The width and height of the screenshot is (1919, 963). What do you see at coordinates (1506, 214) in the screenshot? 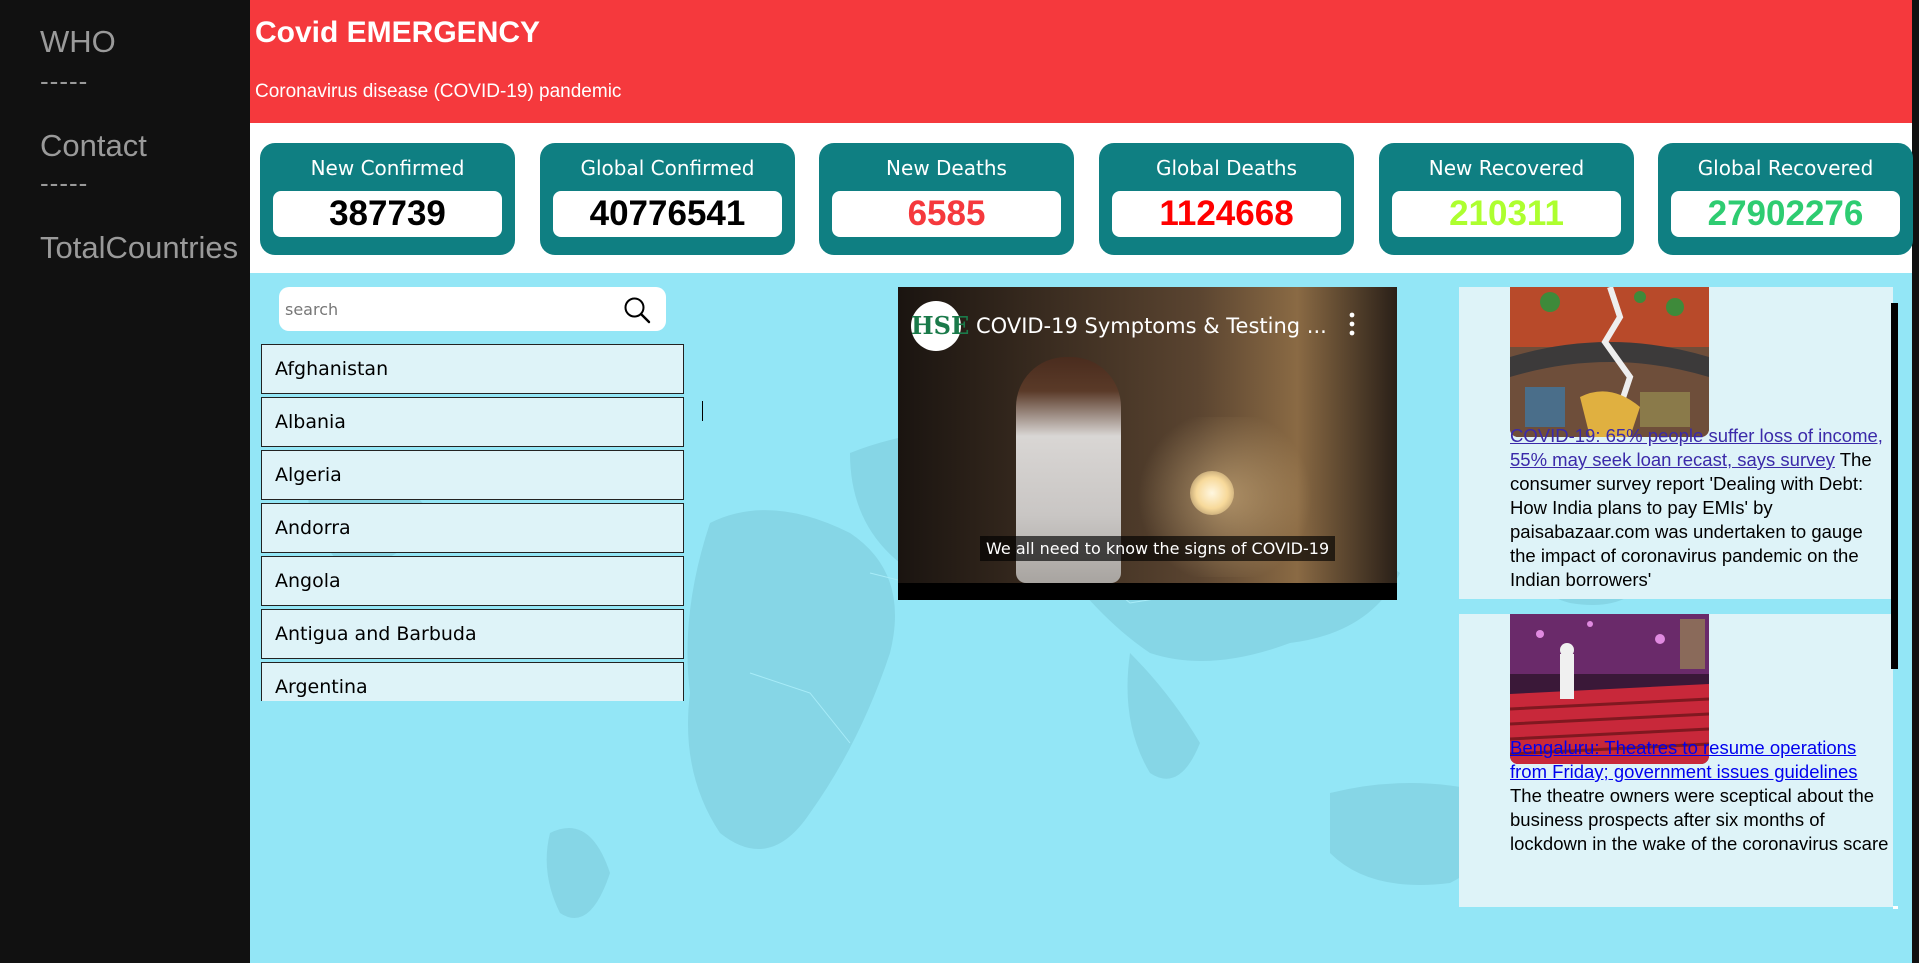
I see `stat-value: 210311` at bounding box center [1506, 214].